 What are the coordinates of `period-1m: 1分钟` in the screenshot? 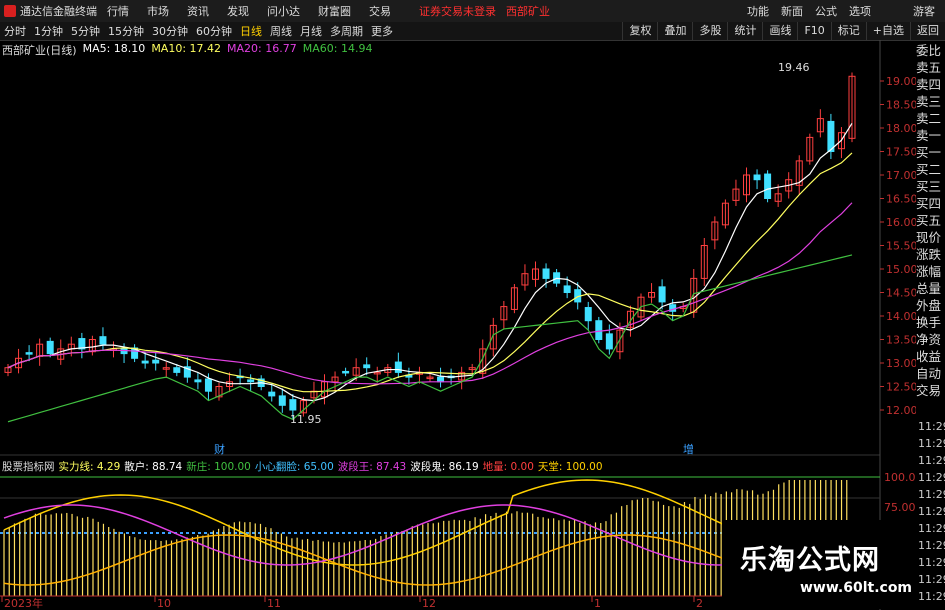 It's located at (48, 31).